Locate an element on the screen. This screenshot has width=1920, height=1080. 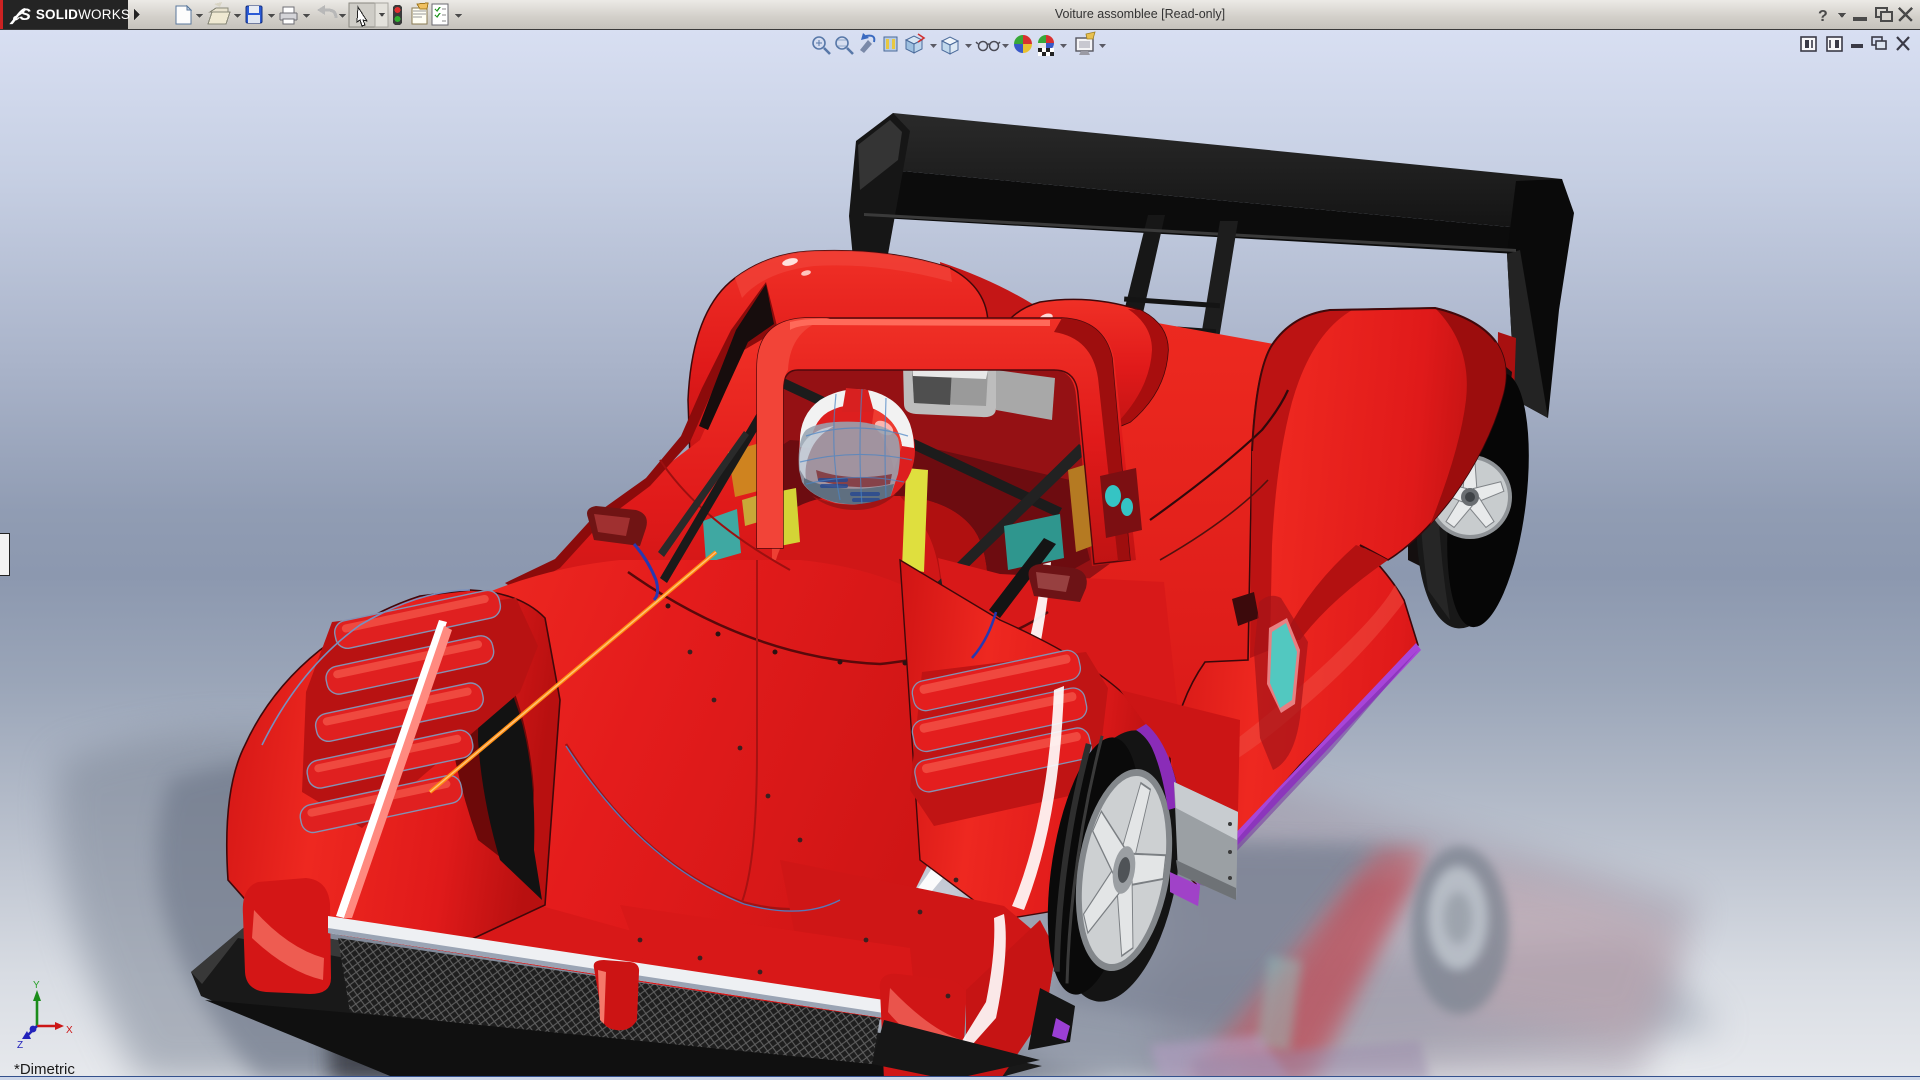
svg-text: Z is located at coordinates (20, 1045).